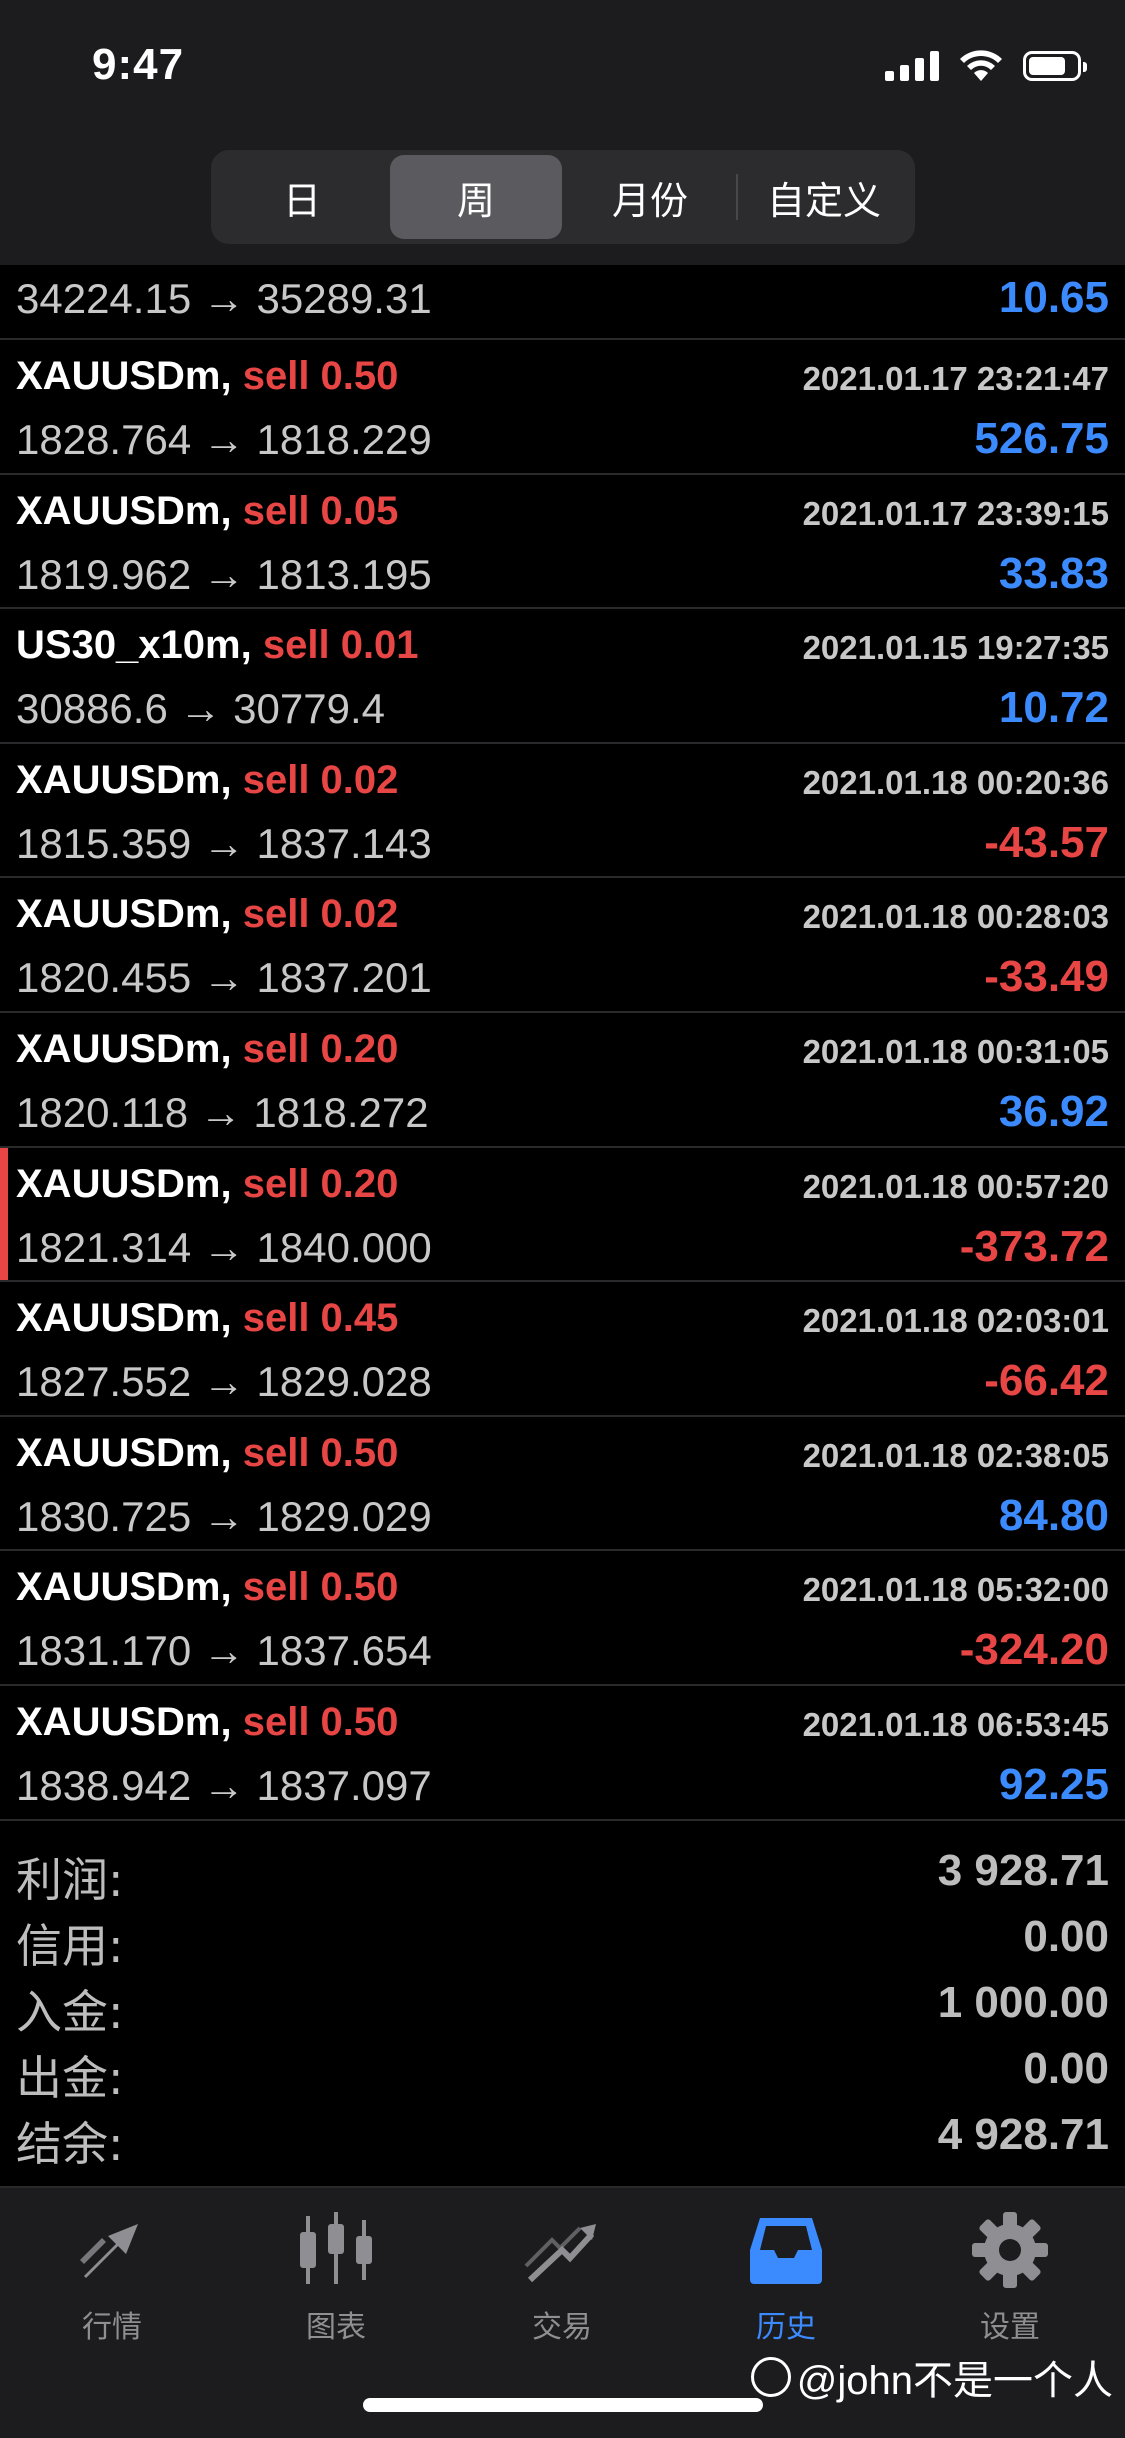  What do you see at coordinates (224, 1382) in the screenshot?
I see `trade-prices: 1827.552 → 1829.028` at bounding box center [224, 1382].